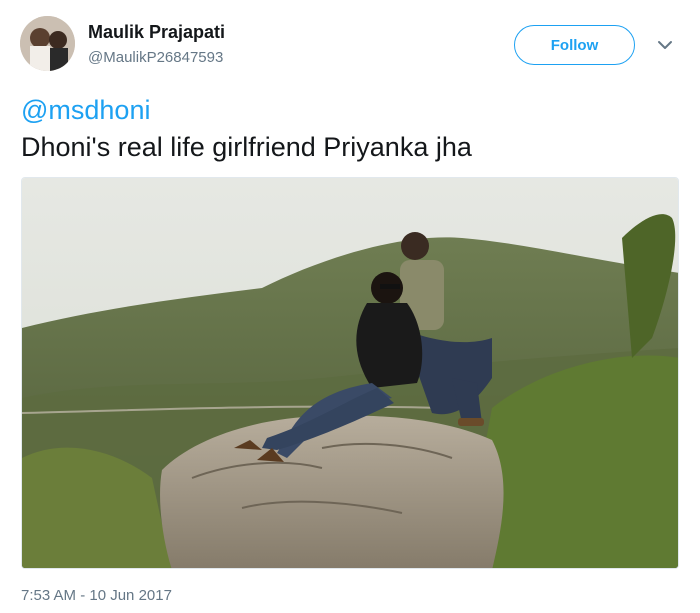 This screenshot has width=700, height=613. I want to click on avatar, so click(47, 43).